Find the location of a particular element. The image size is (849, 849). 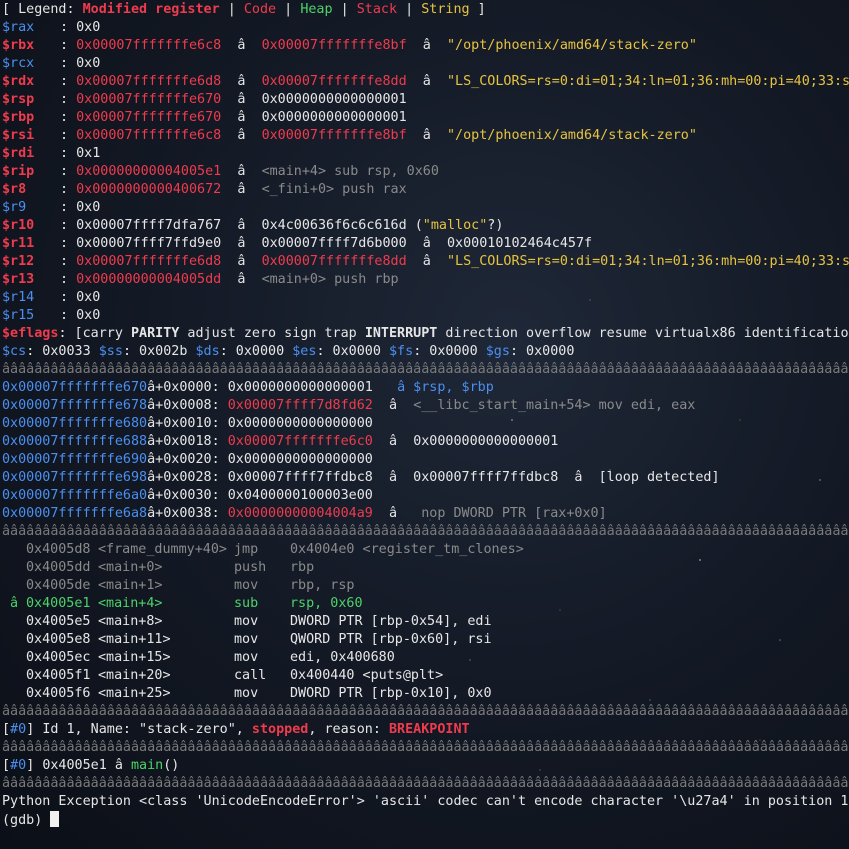

disasm-operands: DWORD PTR [rbp-0x10], 0x0 is located at coordinates (391, 693).